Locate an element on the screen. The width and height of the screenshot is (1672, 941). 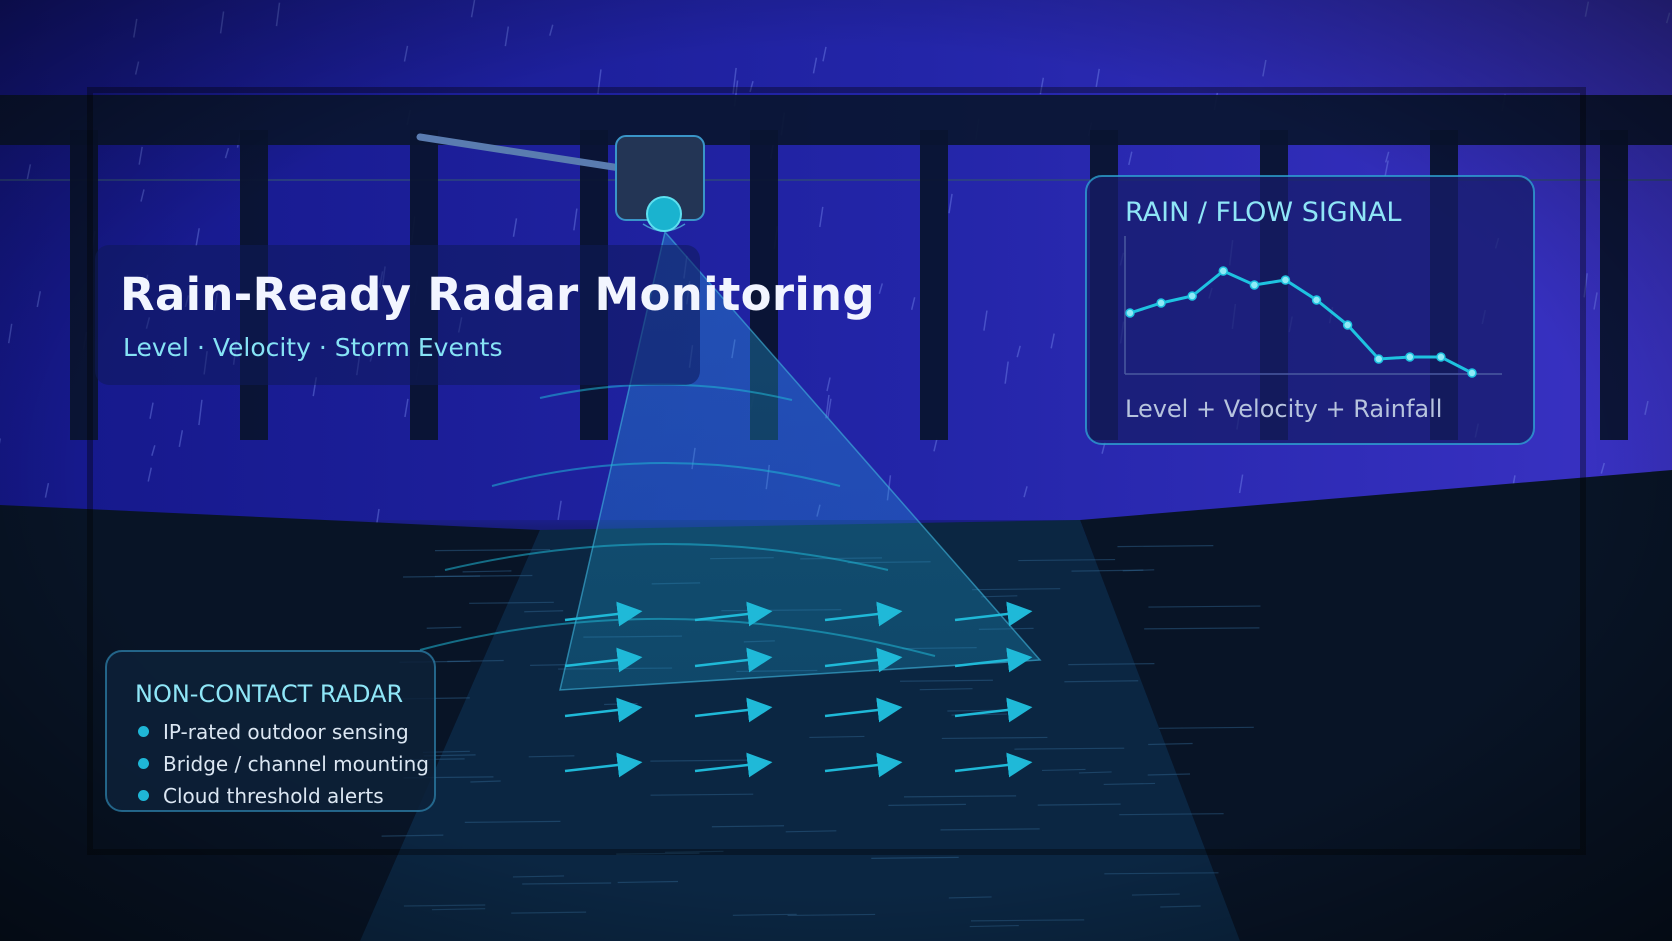
feature-label: Bridge / channel mounting is located at coordinates (296, 764).